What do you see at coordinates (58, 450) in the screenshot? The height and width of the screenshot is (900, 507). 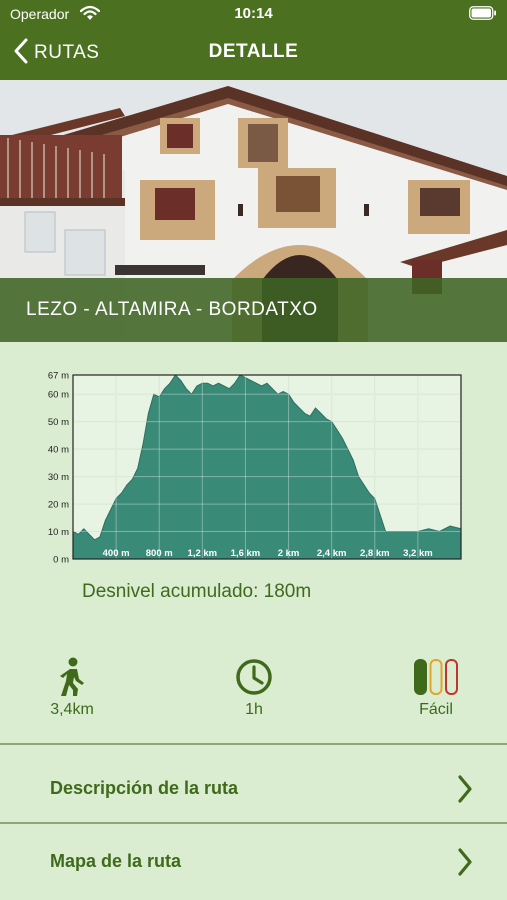 I see `y-tick-label: 40 m` at bounding box center [58, 450].